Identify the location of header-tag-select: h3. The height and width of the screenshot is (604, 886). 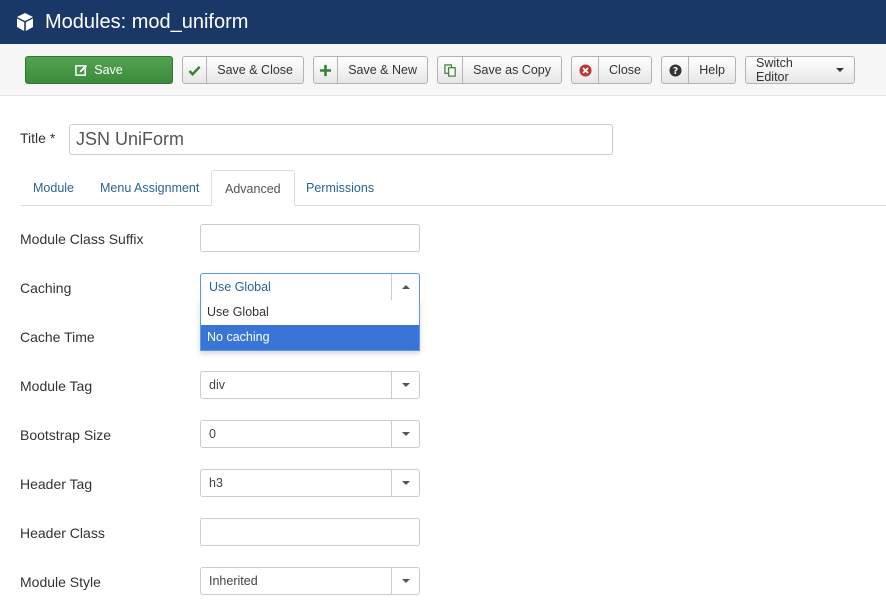
(310, 483).